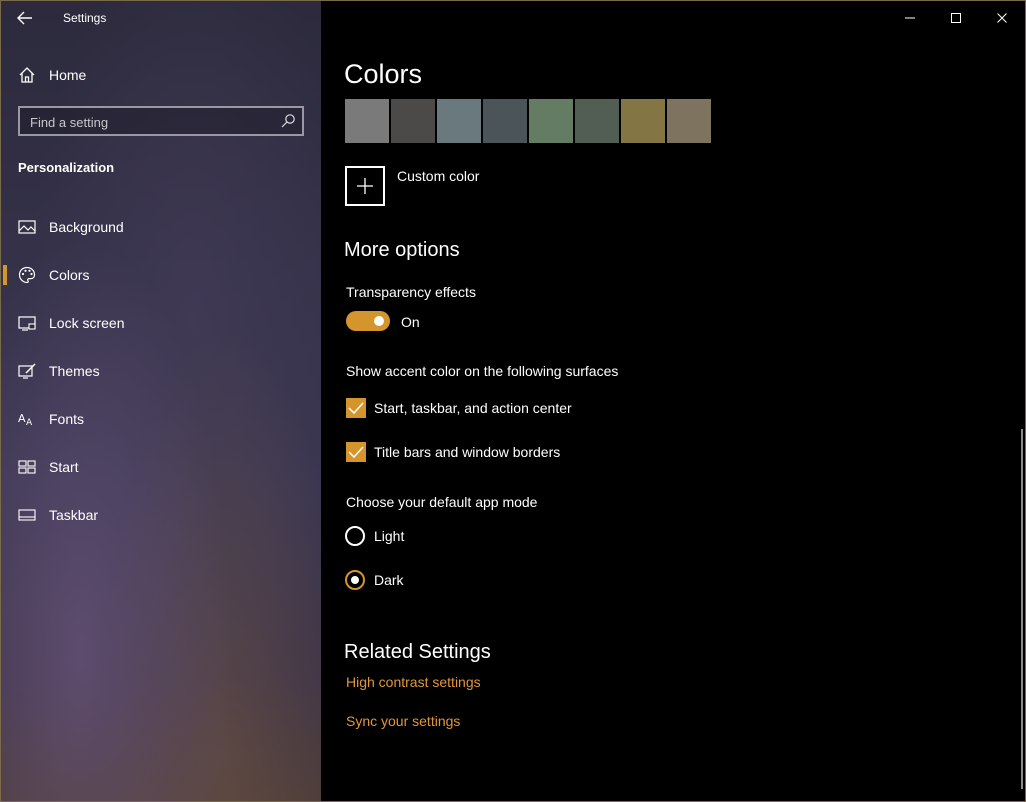 The width and height of the screenshot is (1026, 802). I want to click on sidebar-item-label: Start, so click(64, 467).